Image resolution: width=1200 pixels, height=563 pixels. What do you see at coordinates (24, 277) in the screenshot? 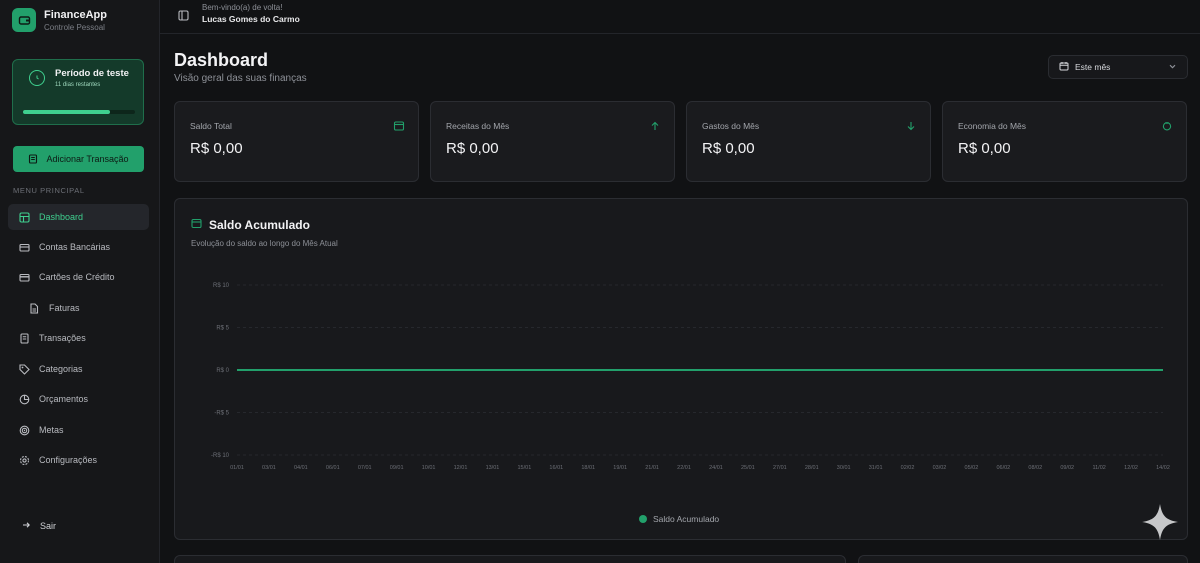
I see `credit-card-icon` at bounding box center [24, 277].